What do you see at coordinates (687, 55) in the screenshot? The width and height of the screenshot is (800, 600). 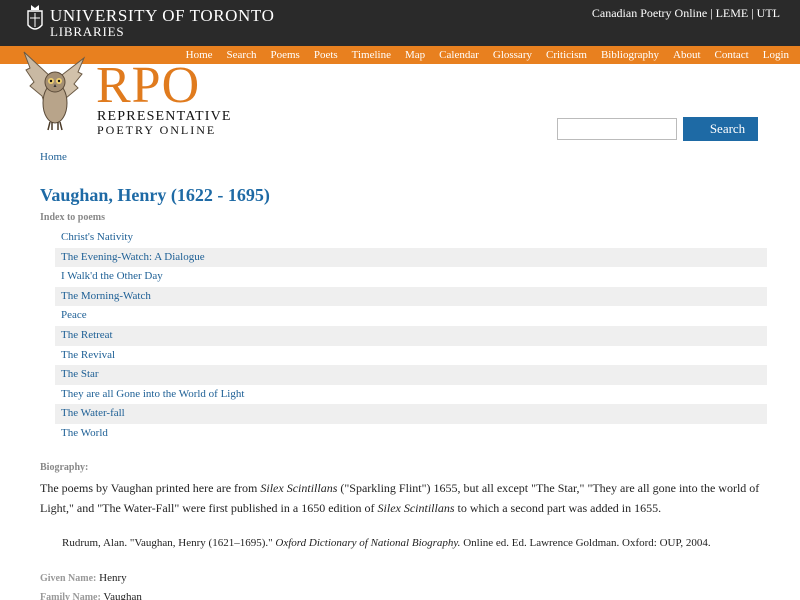 I see `nav-item-about: About` at bounding box center [687, 55].